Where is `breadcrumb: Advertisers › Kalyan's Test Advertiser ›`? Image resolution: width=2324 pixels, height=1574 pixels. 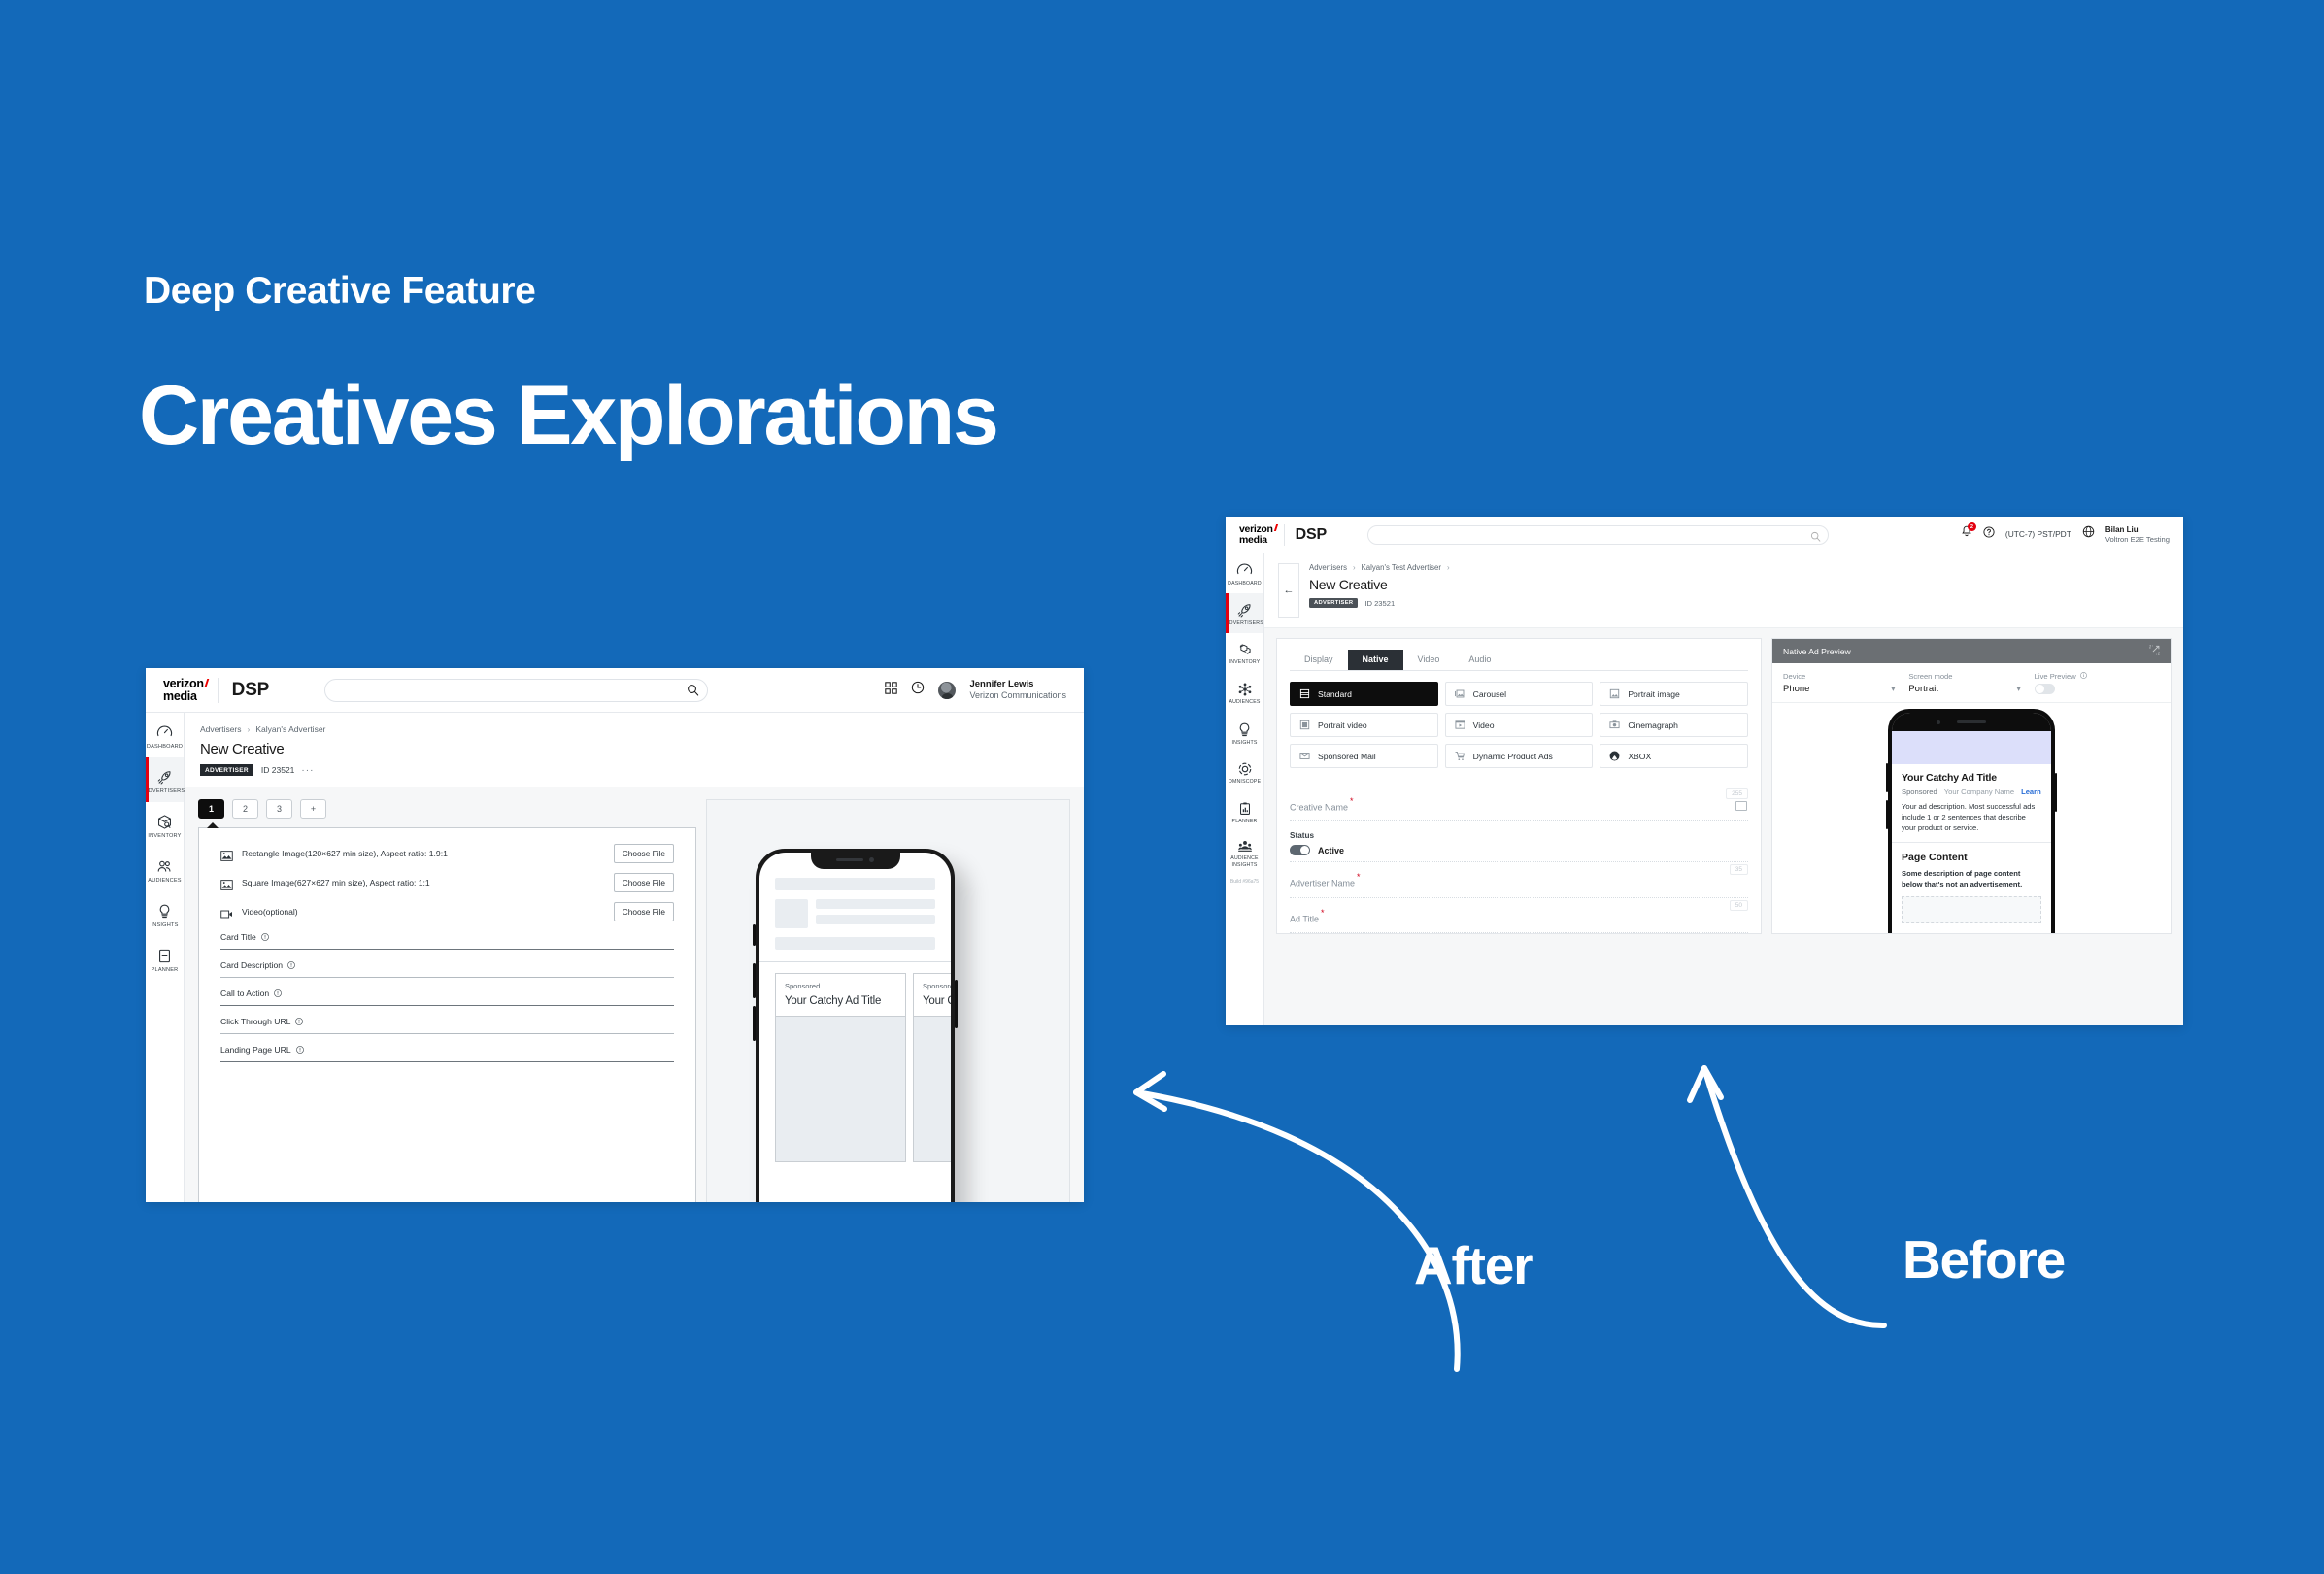
breadcrumb: Advertisers › Kalyan's Test Advertiser › is located at coordinates (1379, 567).